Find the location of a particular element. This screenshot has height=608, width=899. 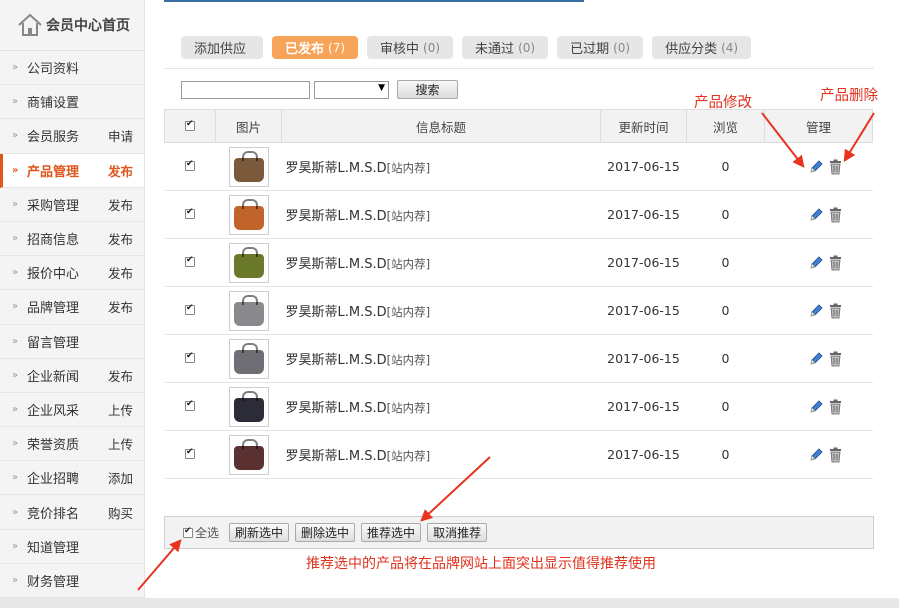

row-image-cell is located at coordinates (248, 406).